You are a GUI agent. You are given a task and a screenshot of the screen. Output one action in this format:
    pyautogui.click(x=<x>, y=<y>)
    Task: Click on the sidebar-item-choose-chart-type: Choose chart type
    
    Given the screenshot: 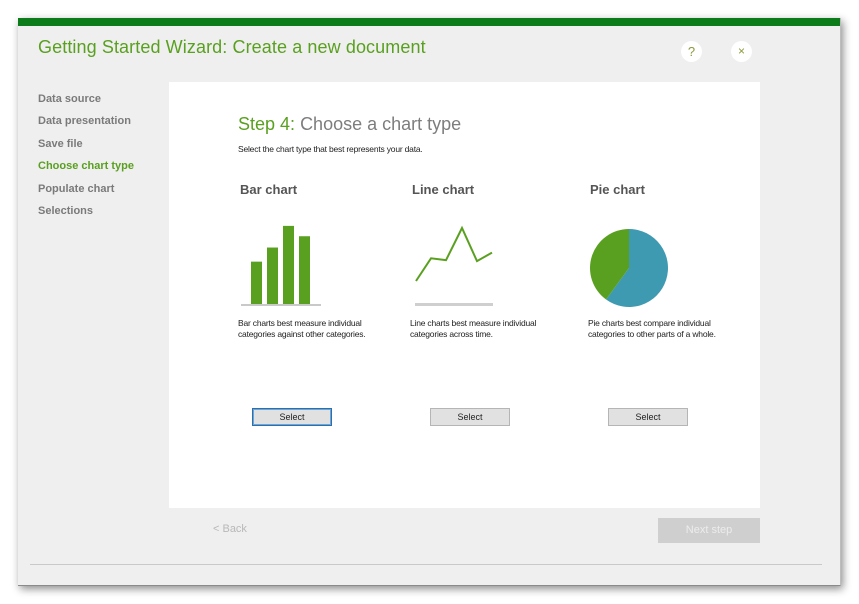 What is the action you would take?
    pyautogui.click(x=86, y=169)
    